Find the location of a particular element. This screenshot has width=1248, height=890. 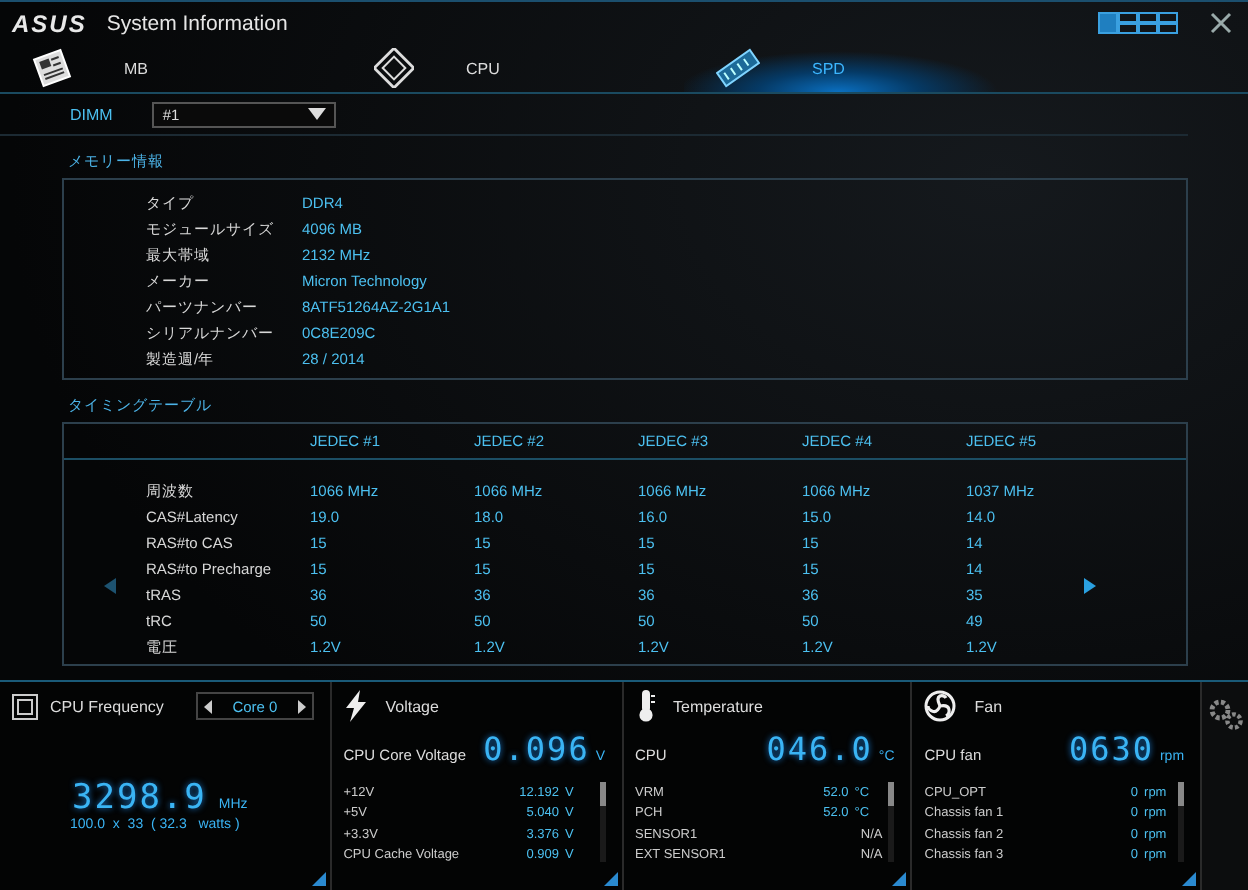

main-reading: 046.0 is located at coordinates (819, 749).